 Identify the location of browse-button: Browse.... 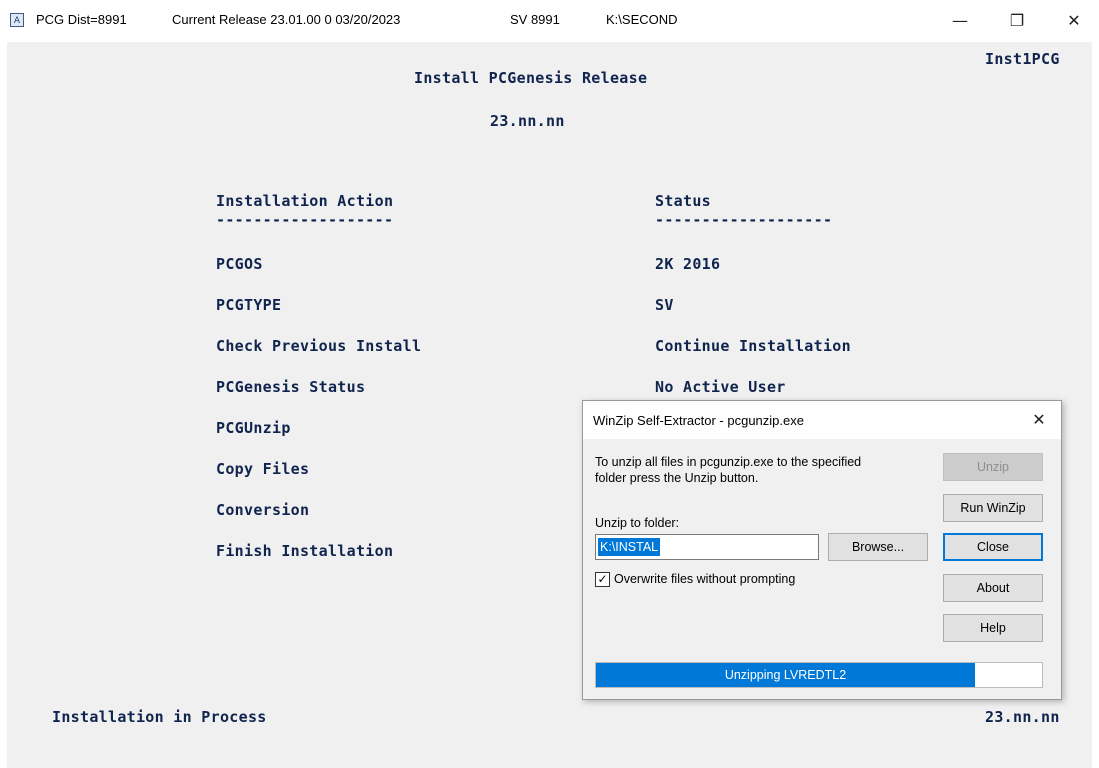
(878, 547).